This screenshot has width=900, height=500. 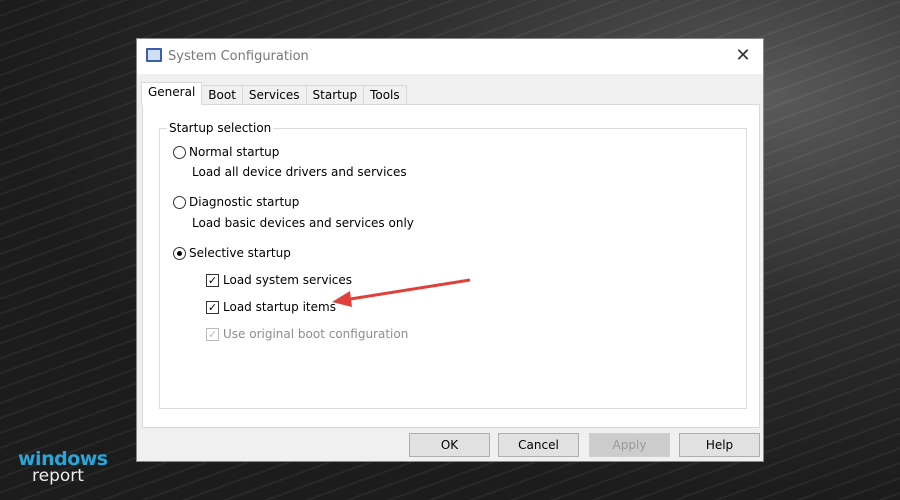 I want to click on checkbox-label: Load startup items, so click(x=279, y=307).